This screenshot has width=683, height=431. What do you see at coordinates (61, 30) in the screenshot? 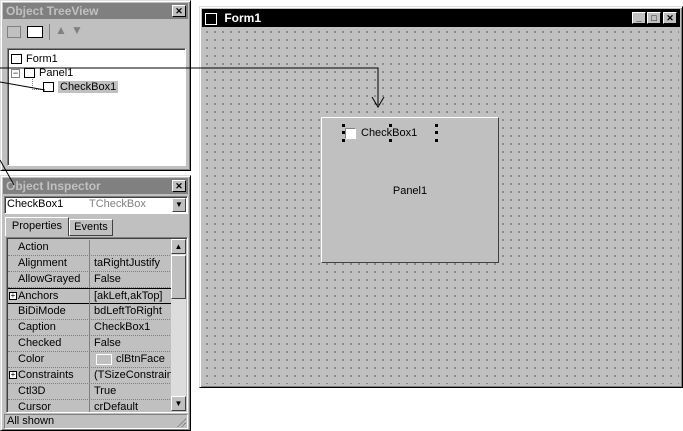
I see `move-up-icon: ▲` at bounding box center [61, 30].